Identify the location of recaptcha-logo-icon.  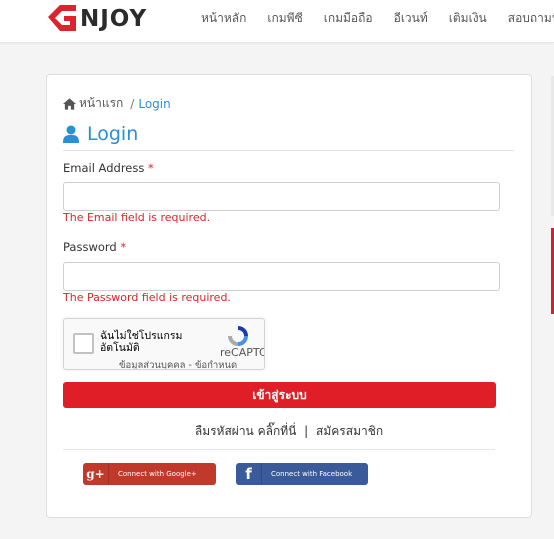
(238, 336).